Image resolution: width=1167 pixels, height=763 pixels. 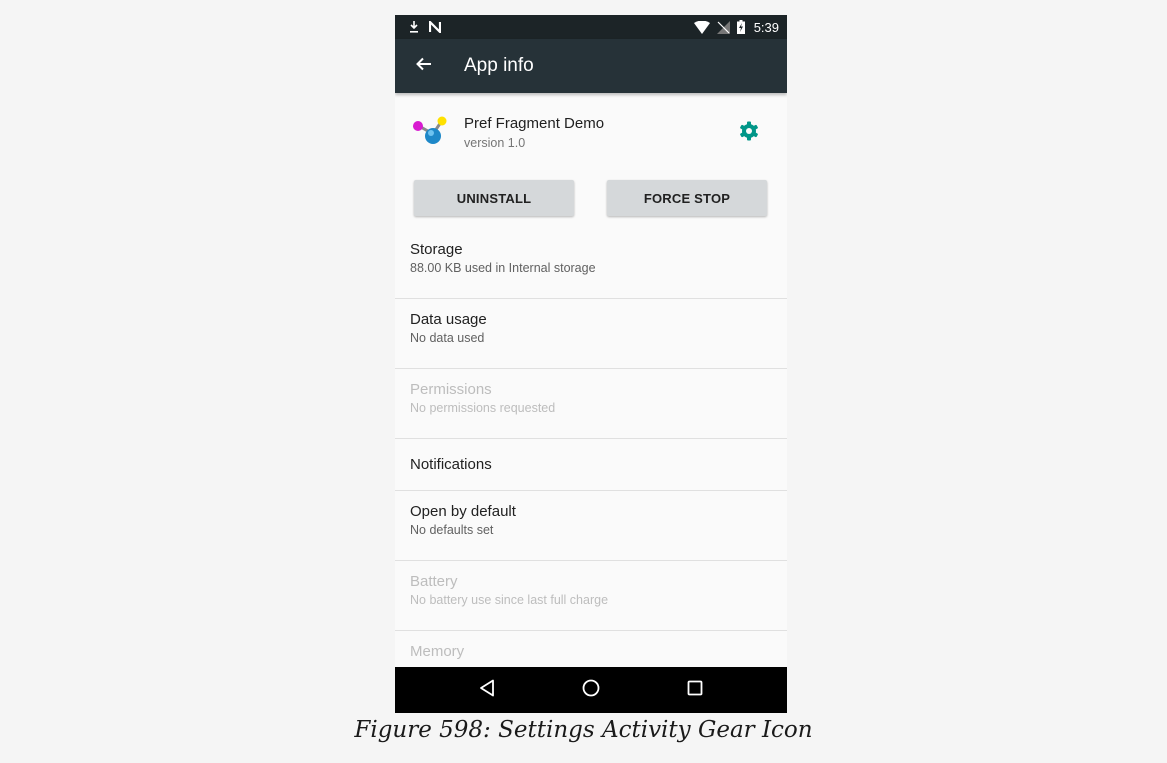 I want to click on battery-charging-icon, so click(x=740, y=27).